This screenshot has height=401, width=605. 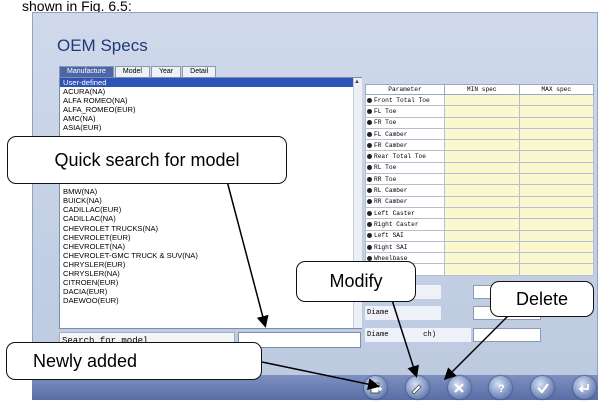 I want to click on return-icon, so click(x=584, y=388).